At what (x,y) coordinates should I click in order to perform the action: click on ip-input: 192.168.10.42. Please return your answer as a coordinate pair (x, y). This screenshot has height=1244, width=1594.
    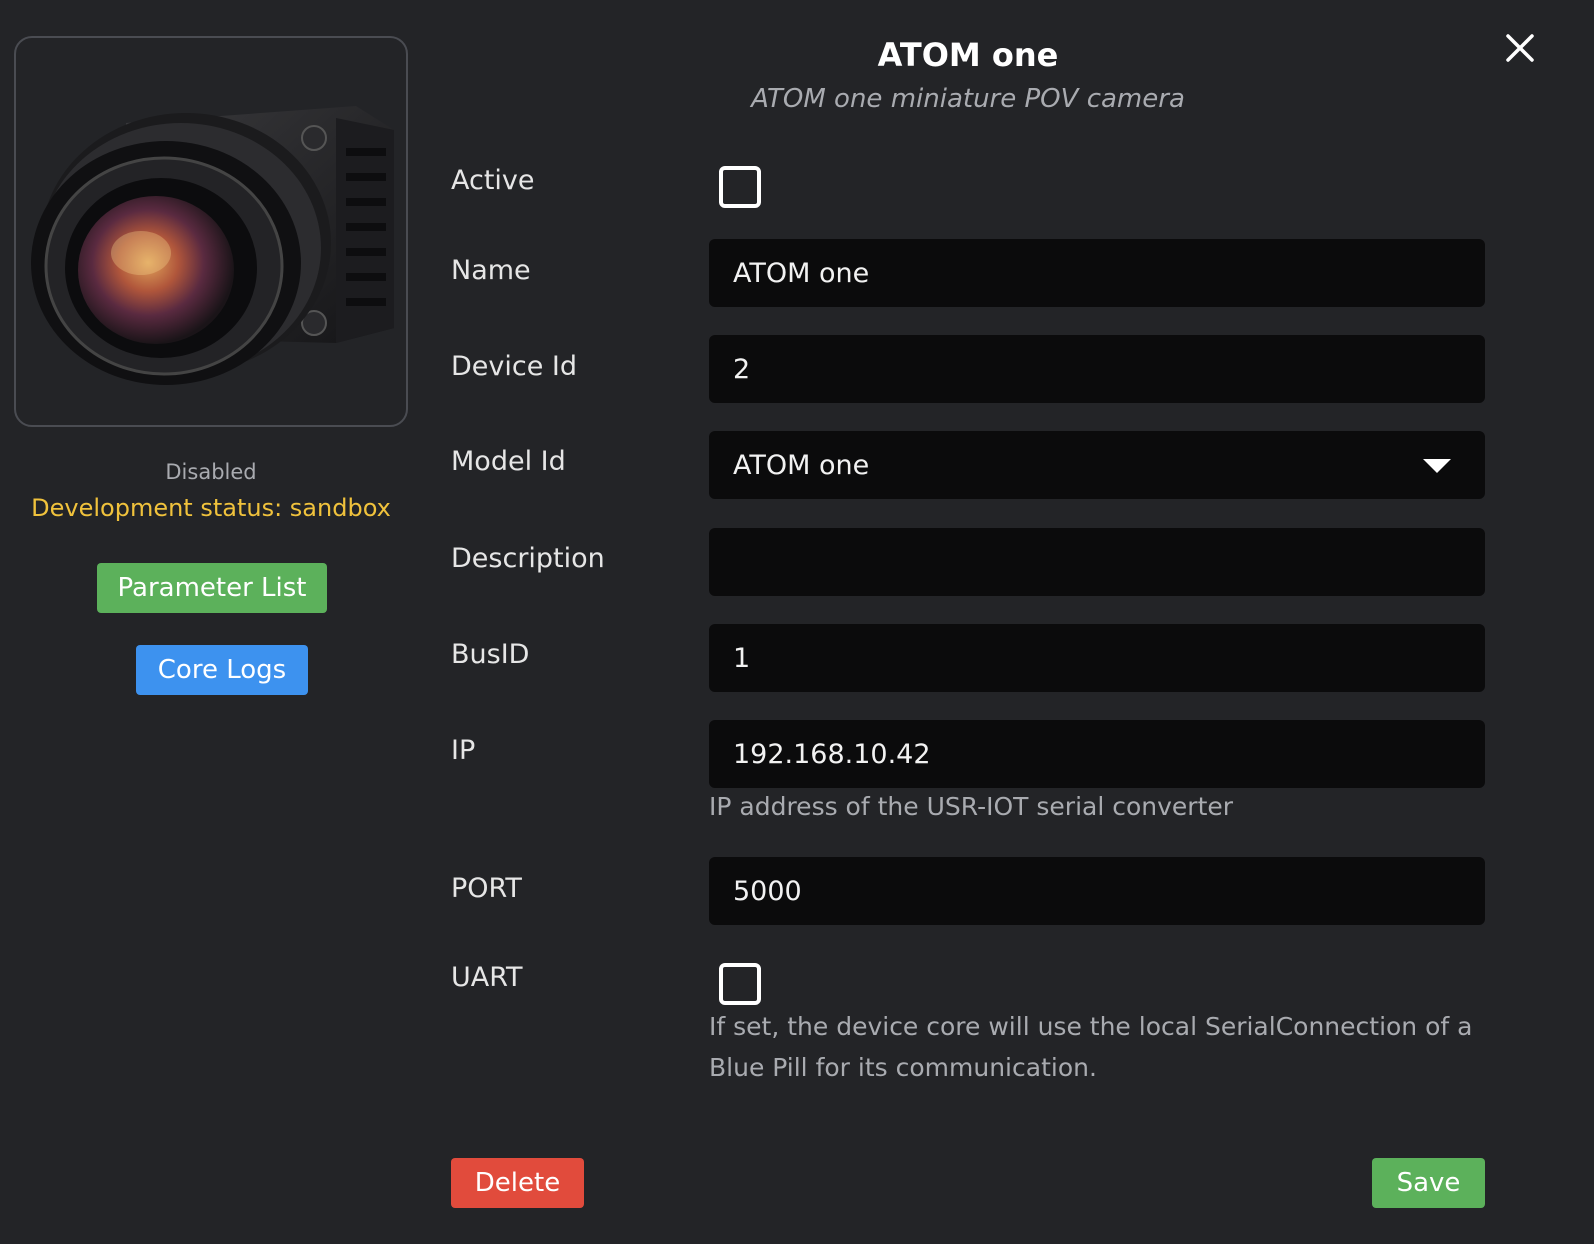
    Looking at the image, I should click on (1097, 754).